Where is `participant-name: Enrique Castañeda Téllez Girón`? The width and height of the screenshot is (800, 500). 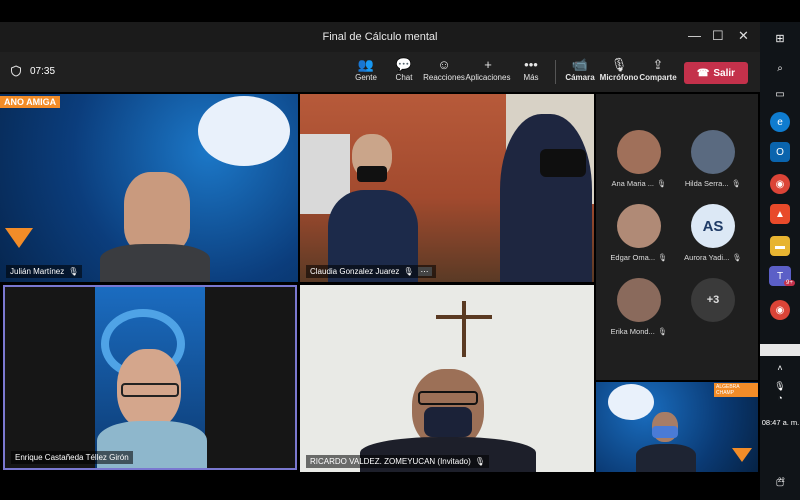 participant-name: Enrique Castañeda Téllez Girón is located at coordinates (72, 457).